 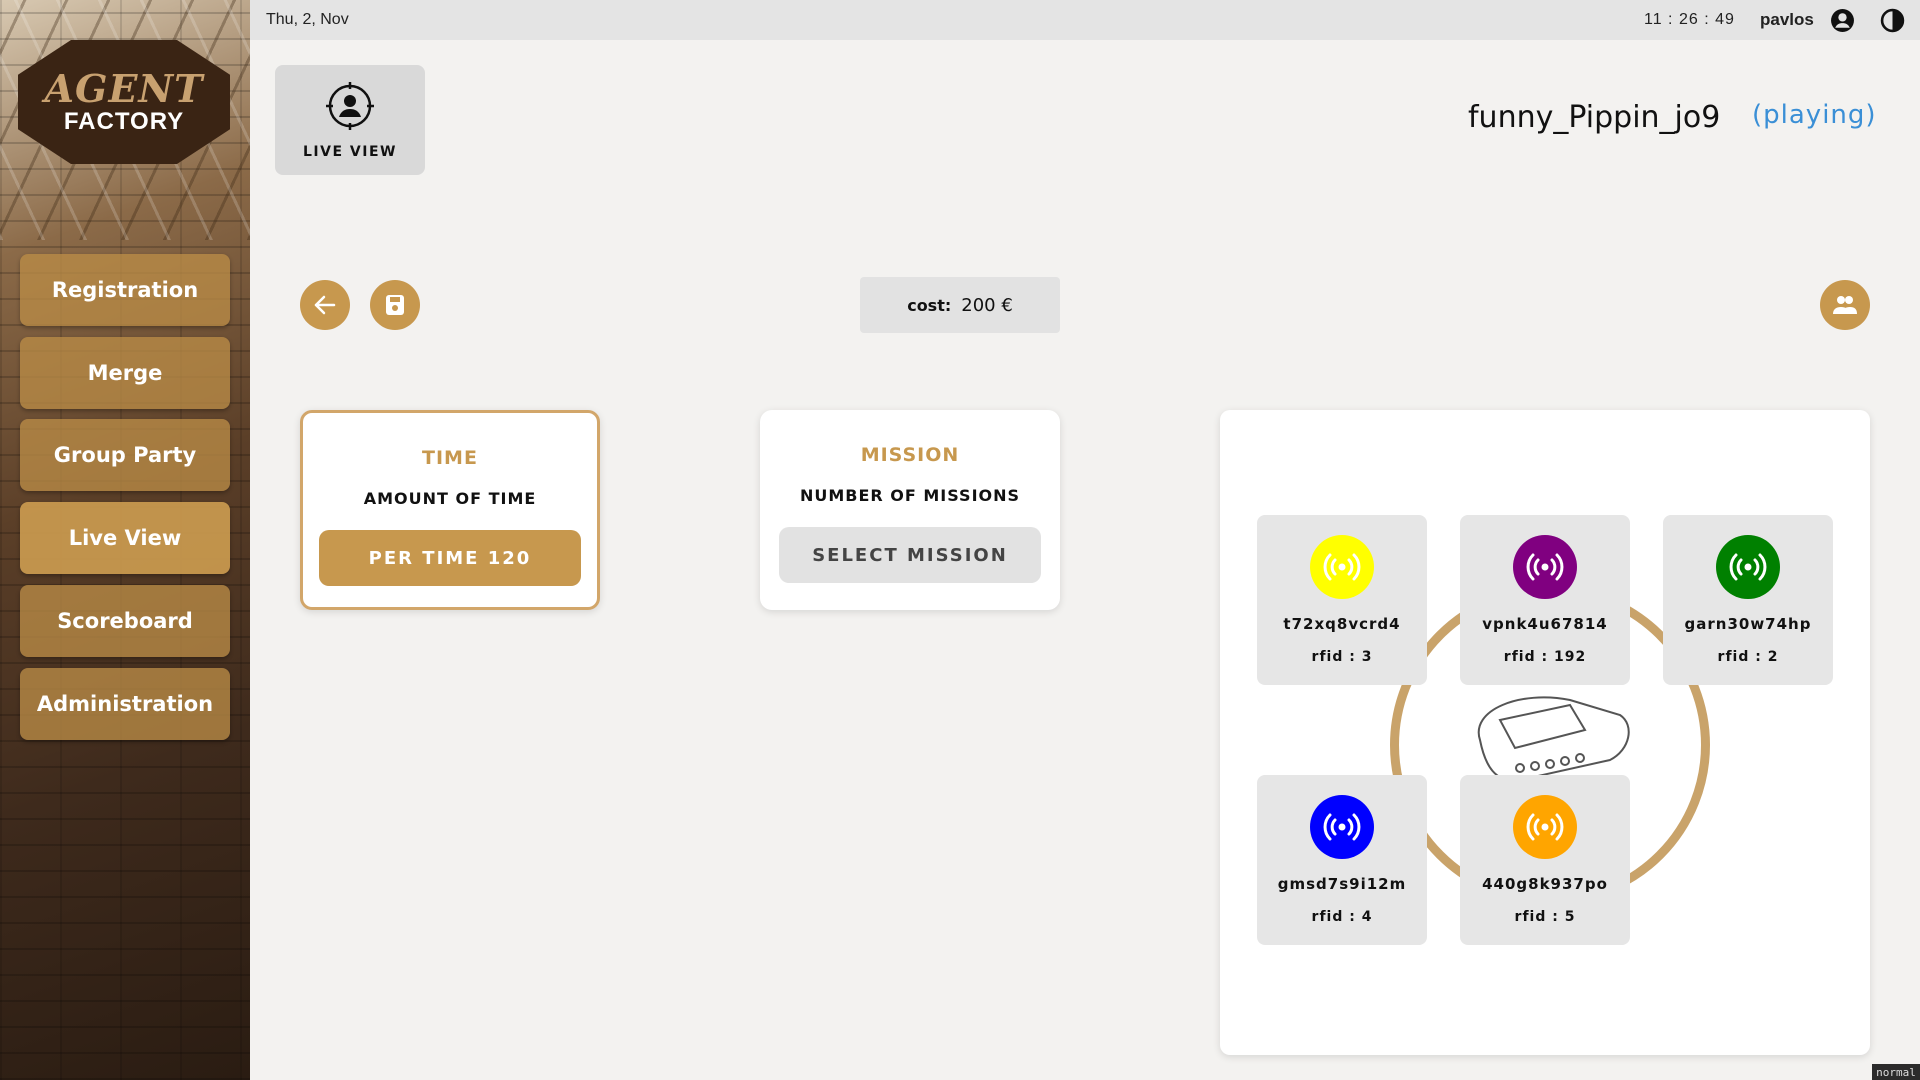 I want to click on user-account-icon, so click(x=1842, y=20).